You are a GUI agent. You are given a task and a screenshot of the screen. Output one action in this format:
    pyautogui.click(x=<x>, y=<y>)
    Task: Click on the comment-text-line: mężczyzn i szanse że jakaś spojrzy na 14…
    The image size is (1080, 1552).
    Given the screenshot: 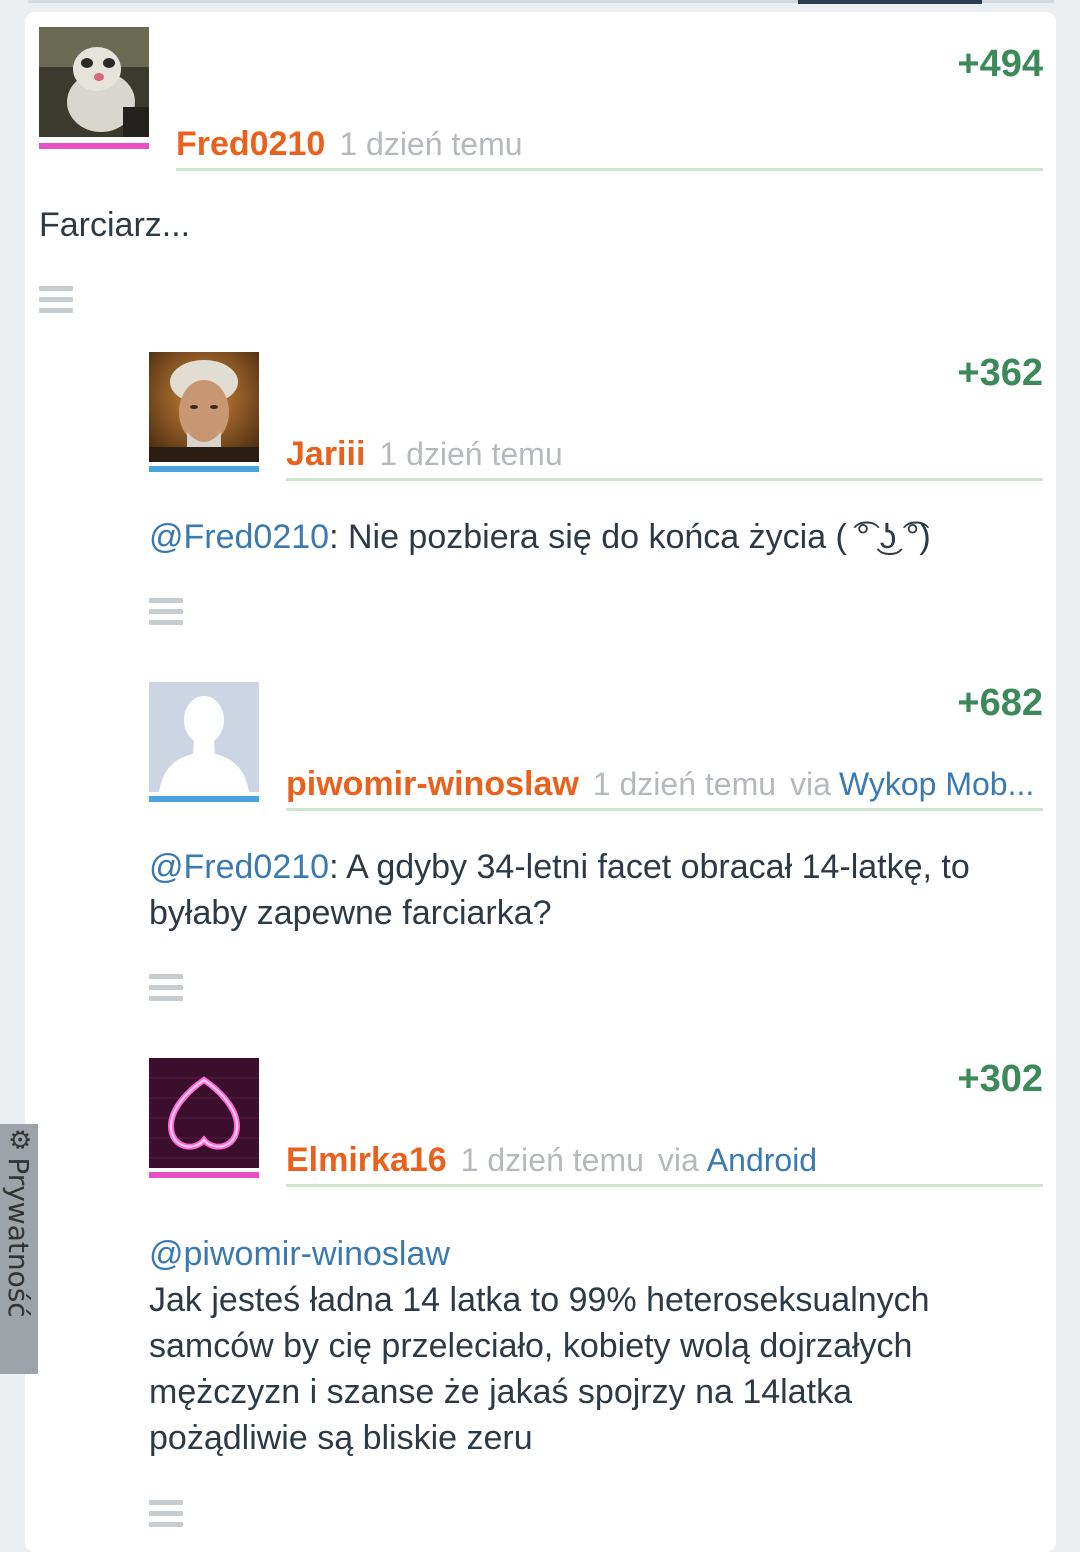 What is the action you would take?
    pyautogui.click(x=500, y=1392)
    